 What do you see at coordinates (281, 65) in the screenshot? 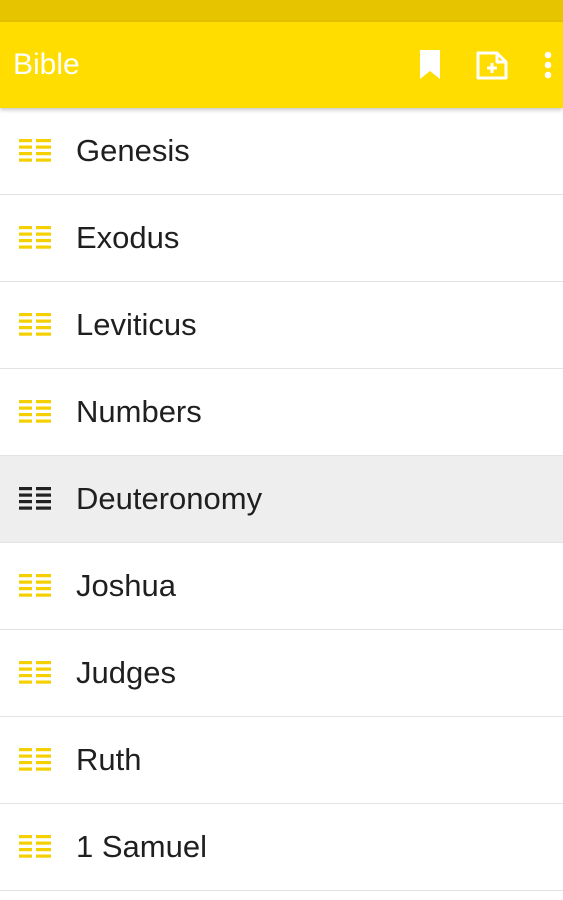
I see `app-bar: Bible` at bounding box center [281, 65].